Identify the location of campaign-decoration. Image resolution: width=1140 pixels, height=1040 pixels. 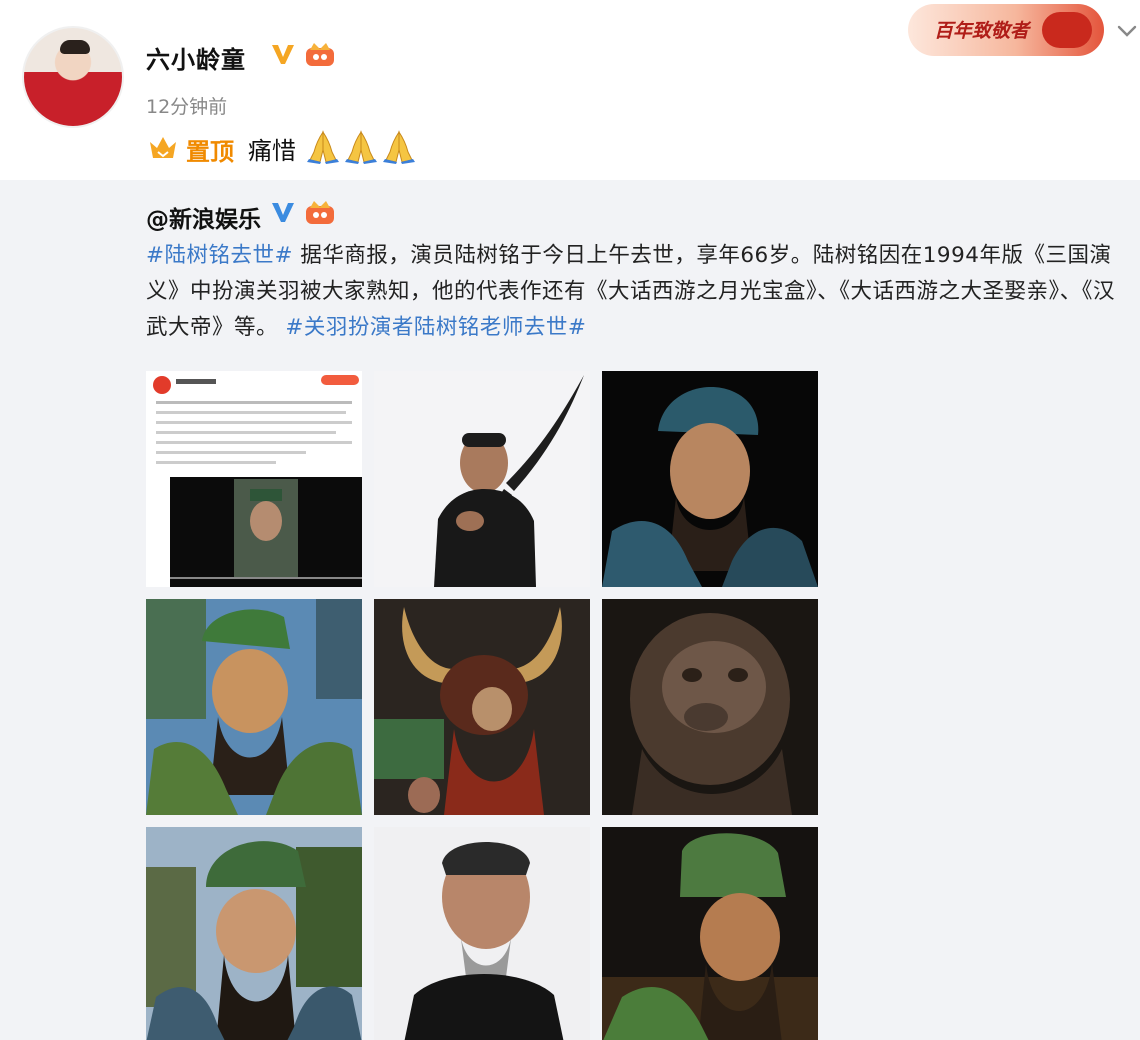
(1067, 30).